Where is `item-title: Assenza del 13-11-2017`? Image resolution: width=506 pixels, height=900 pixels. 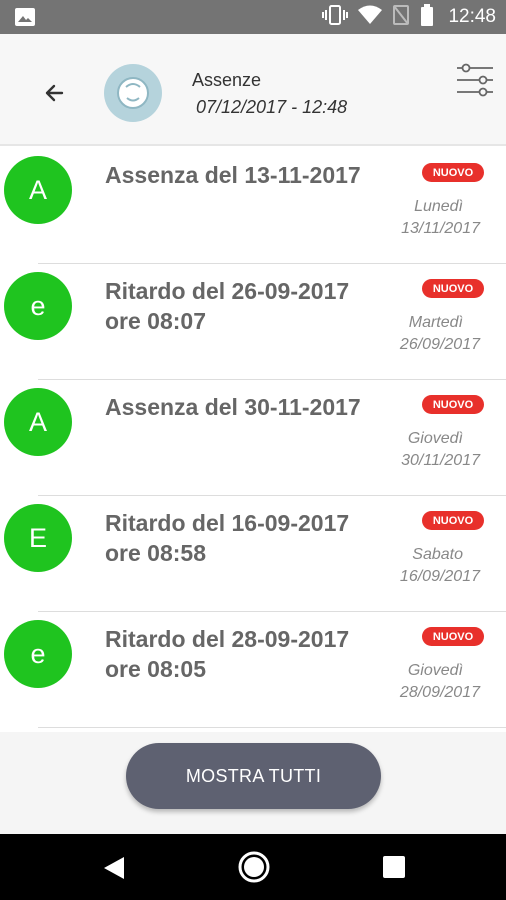
item-title: Assenza del 13-11-2017 is located at coordinates (233, 175).